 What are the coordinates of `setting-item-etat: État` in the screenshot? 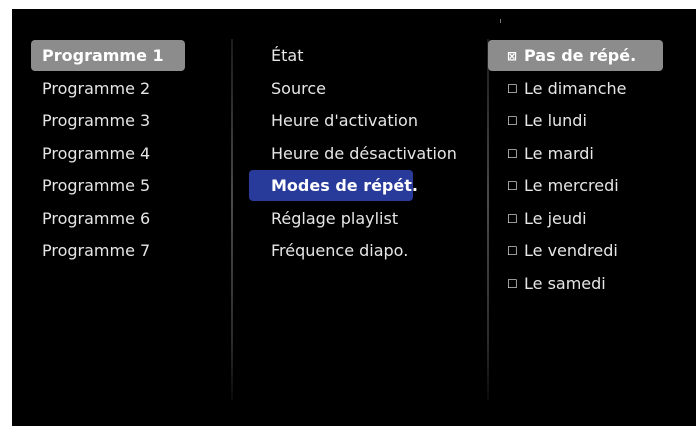 It's located at (359, 56).